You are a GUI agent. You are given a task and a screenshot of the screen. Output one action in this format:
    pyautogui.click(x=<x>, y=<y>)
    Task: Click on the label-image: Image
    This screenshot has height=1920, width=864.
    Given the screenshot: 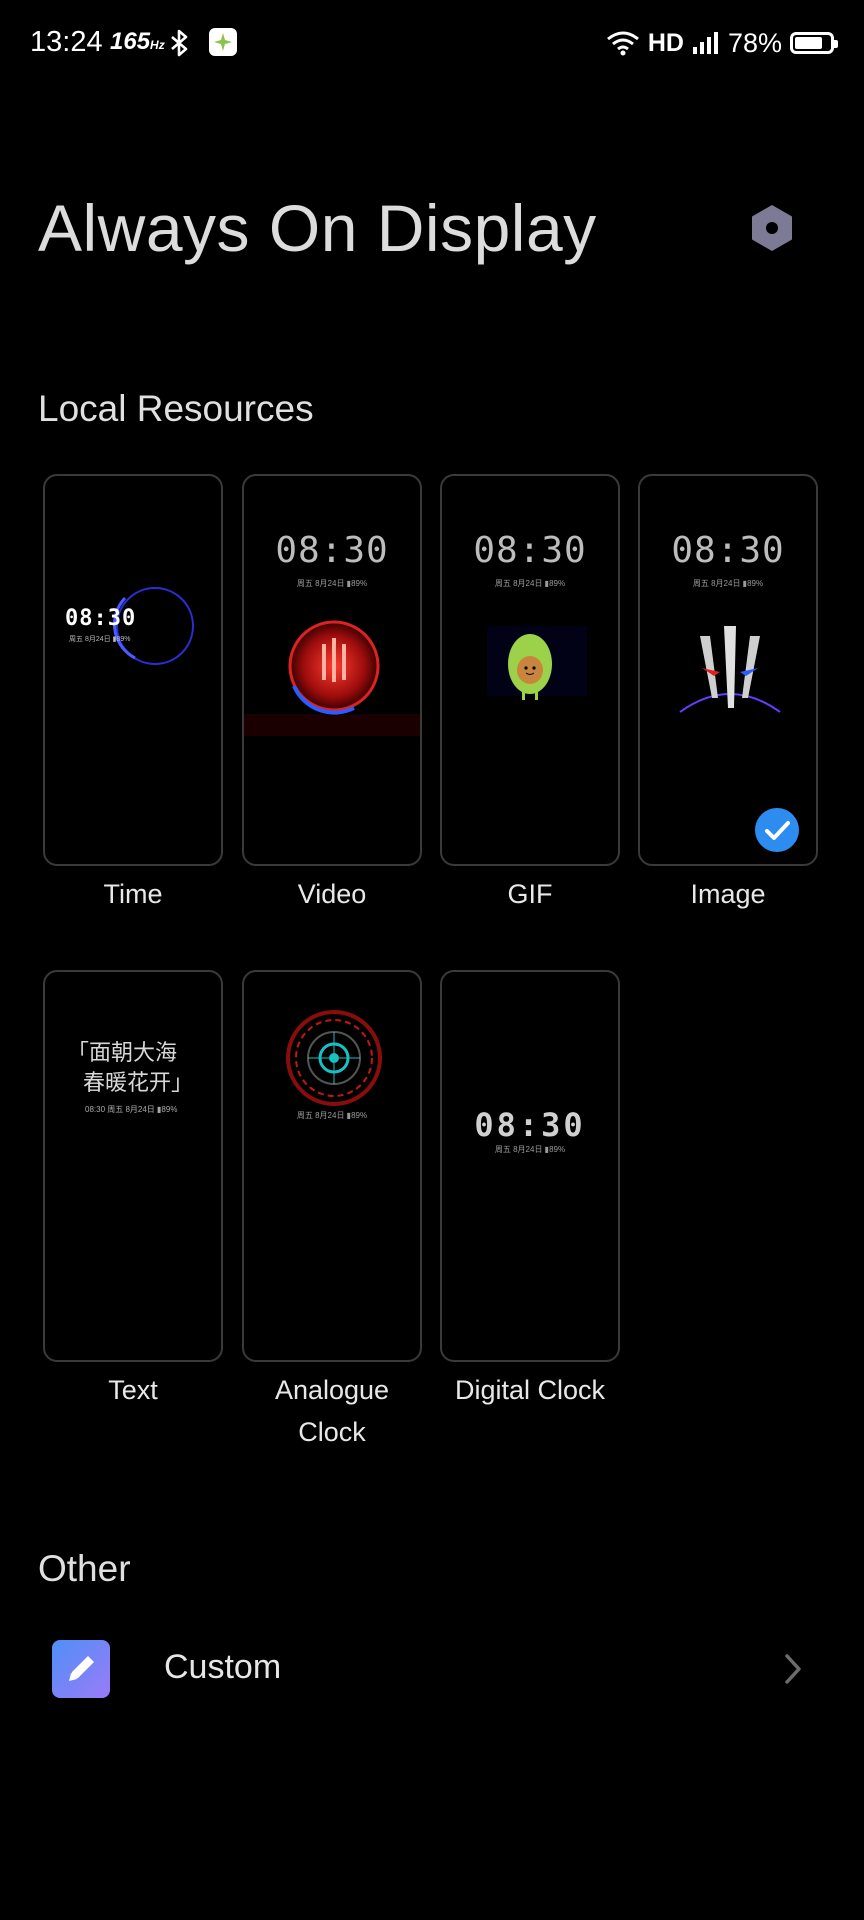 What is the action you would take?
    pyautogui.click(x=728, y=894)
    